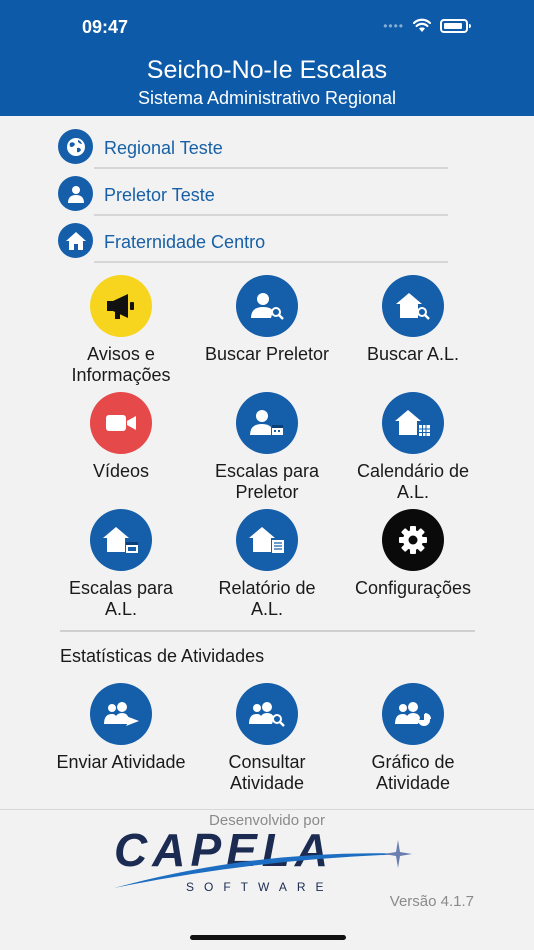  What do you see at coordinates (393, 25) in the screenshot?
I see `signal-dots-icon: ••••` at bounding box center [393, 25].